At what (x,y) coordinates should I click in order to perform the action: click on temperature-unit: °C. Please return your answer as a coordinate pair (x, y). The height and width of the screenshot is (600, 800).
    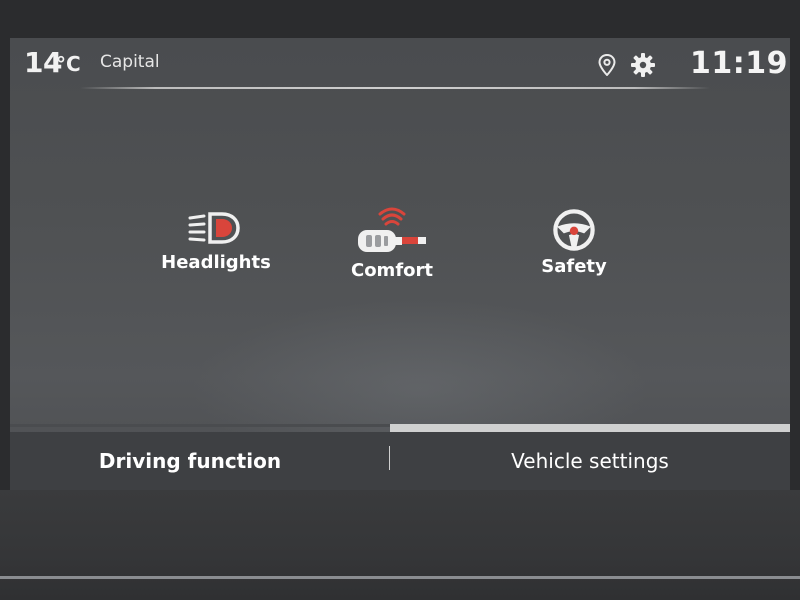
    Looking at the image, I should click on (68, 64).